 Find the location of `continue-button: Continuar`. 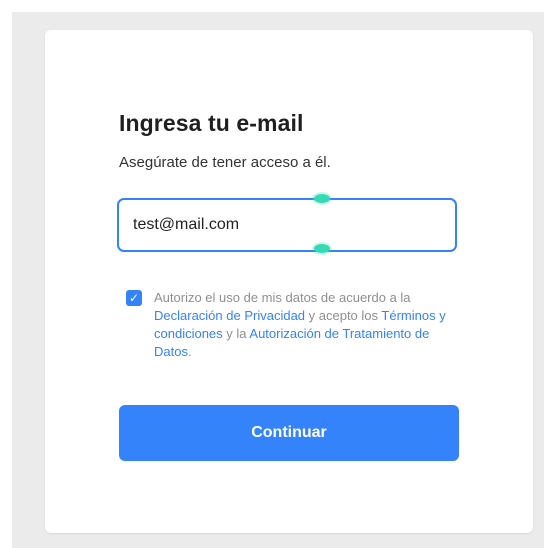

continue-button: Continuar is located at coordinates (289, 433).